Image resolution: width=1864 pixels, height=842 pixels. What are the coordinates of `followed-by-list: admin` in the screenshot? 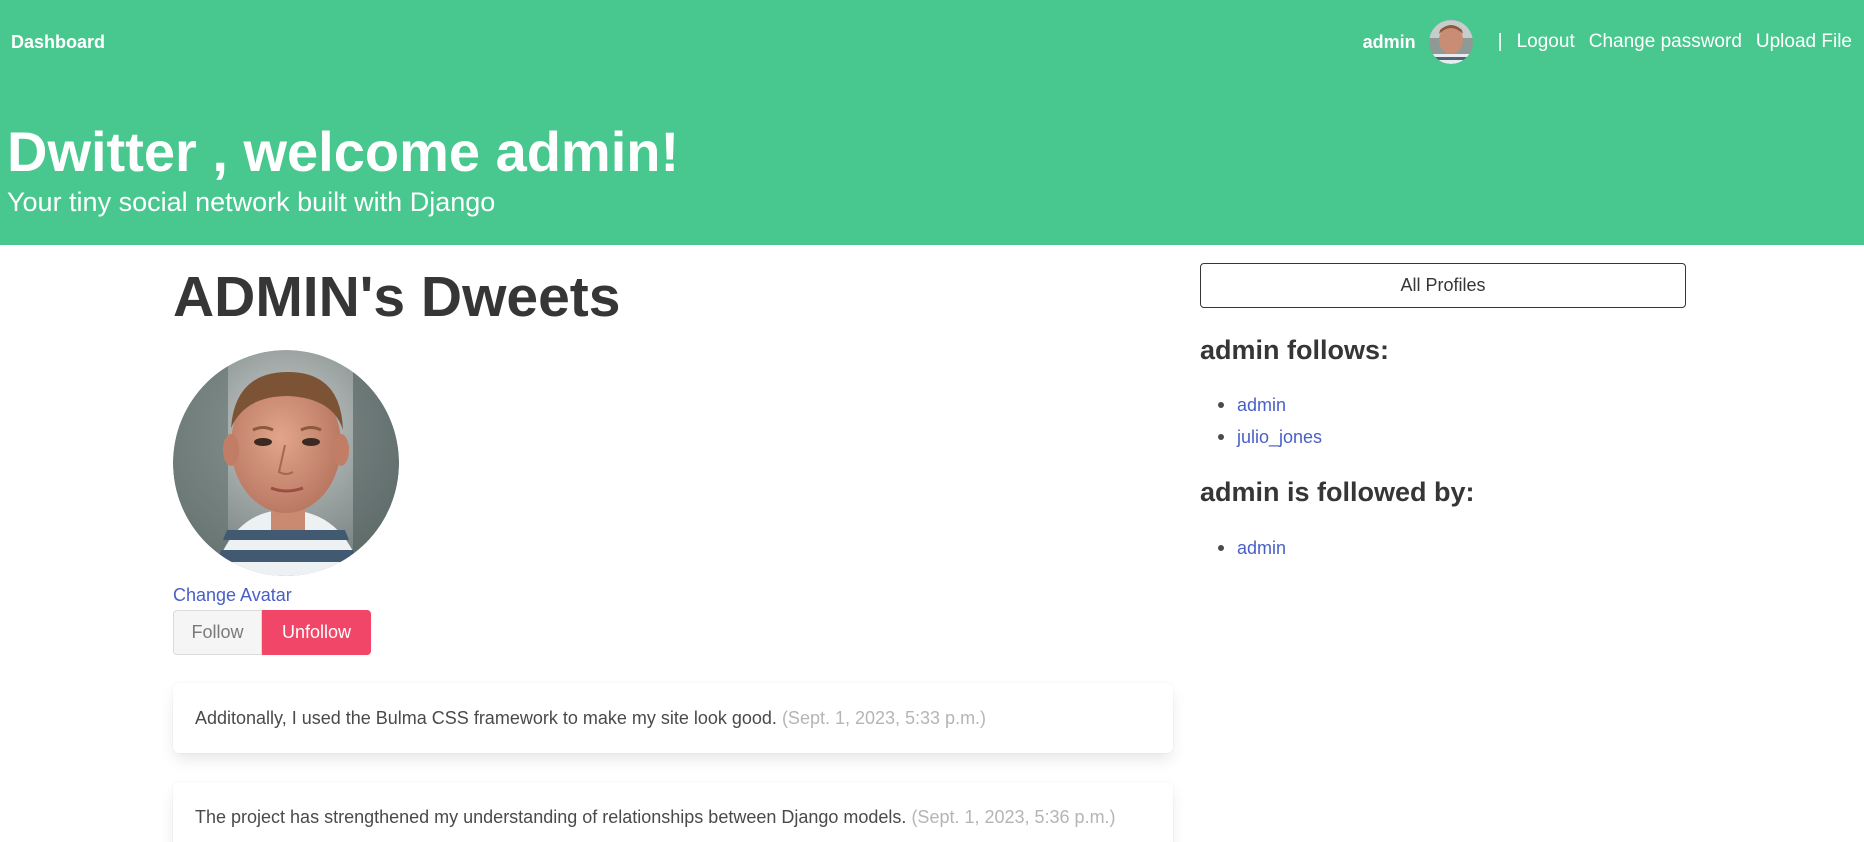 It's located at (1252, 548).